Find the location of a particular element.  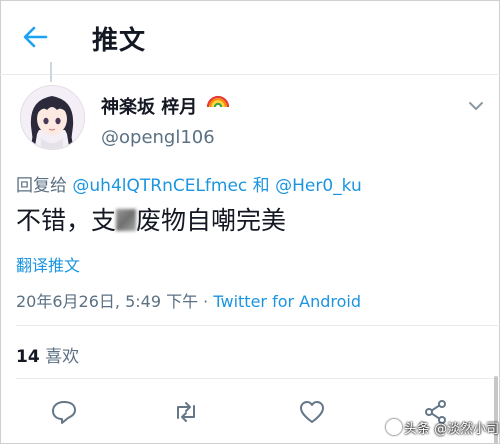

tweet-text-part-1: 不错，支 is located at coordinates (66, 220).